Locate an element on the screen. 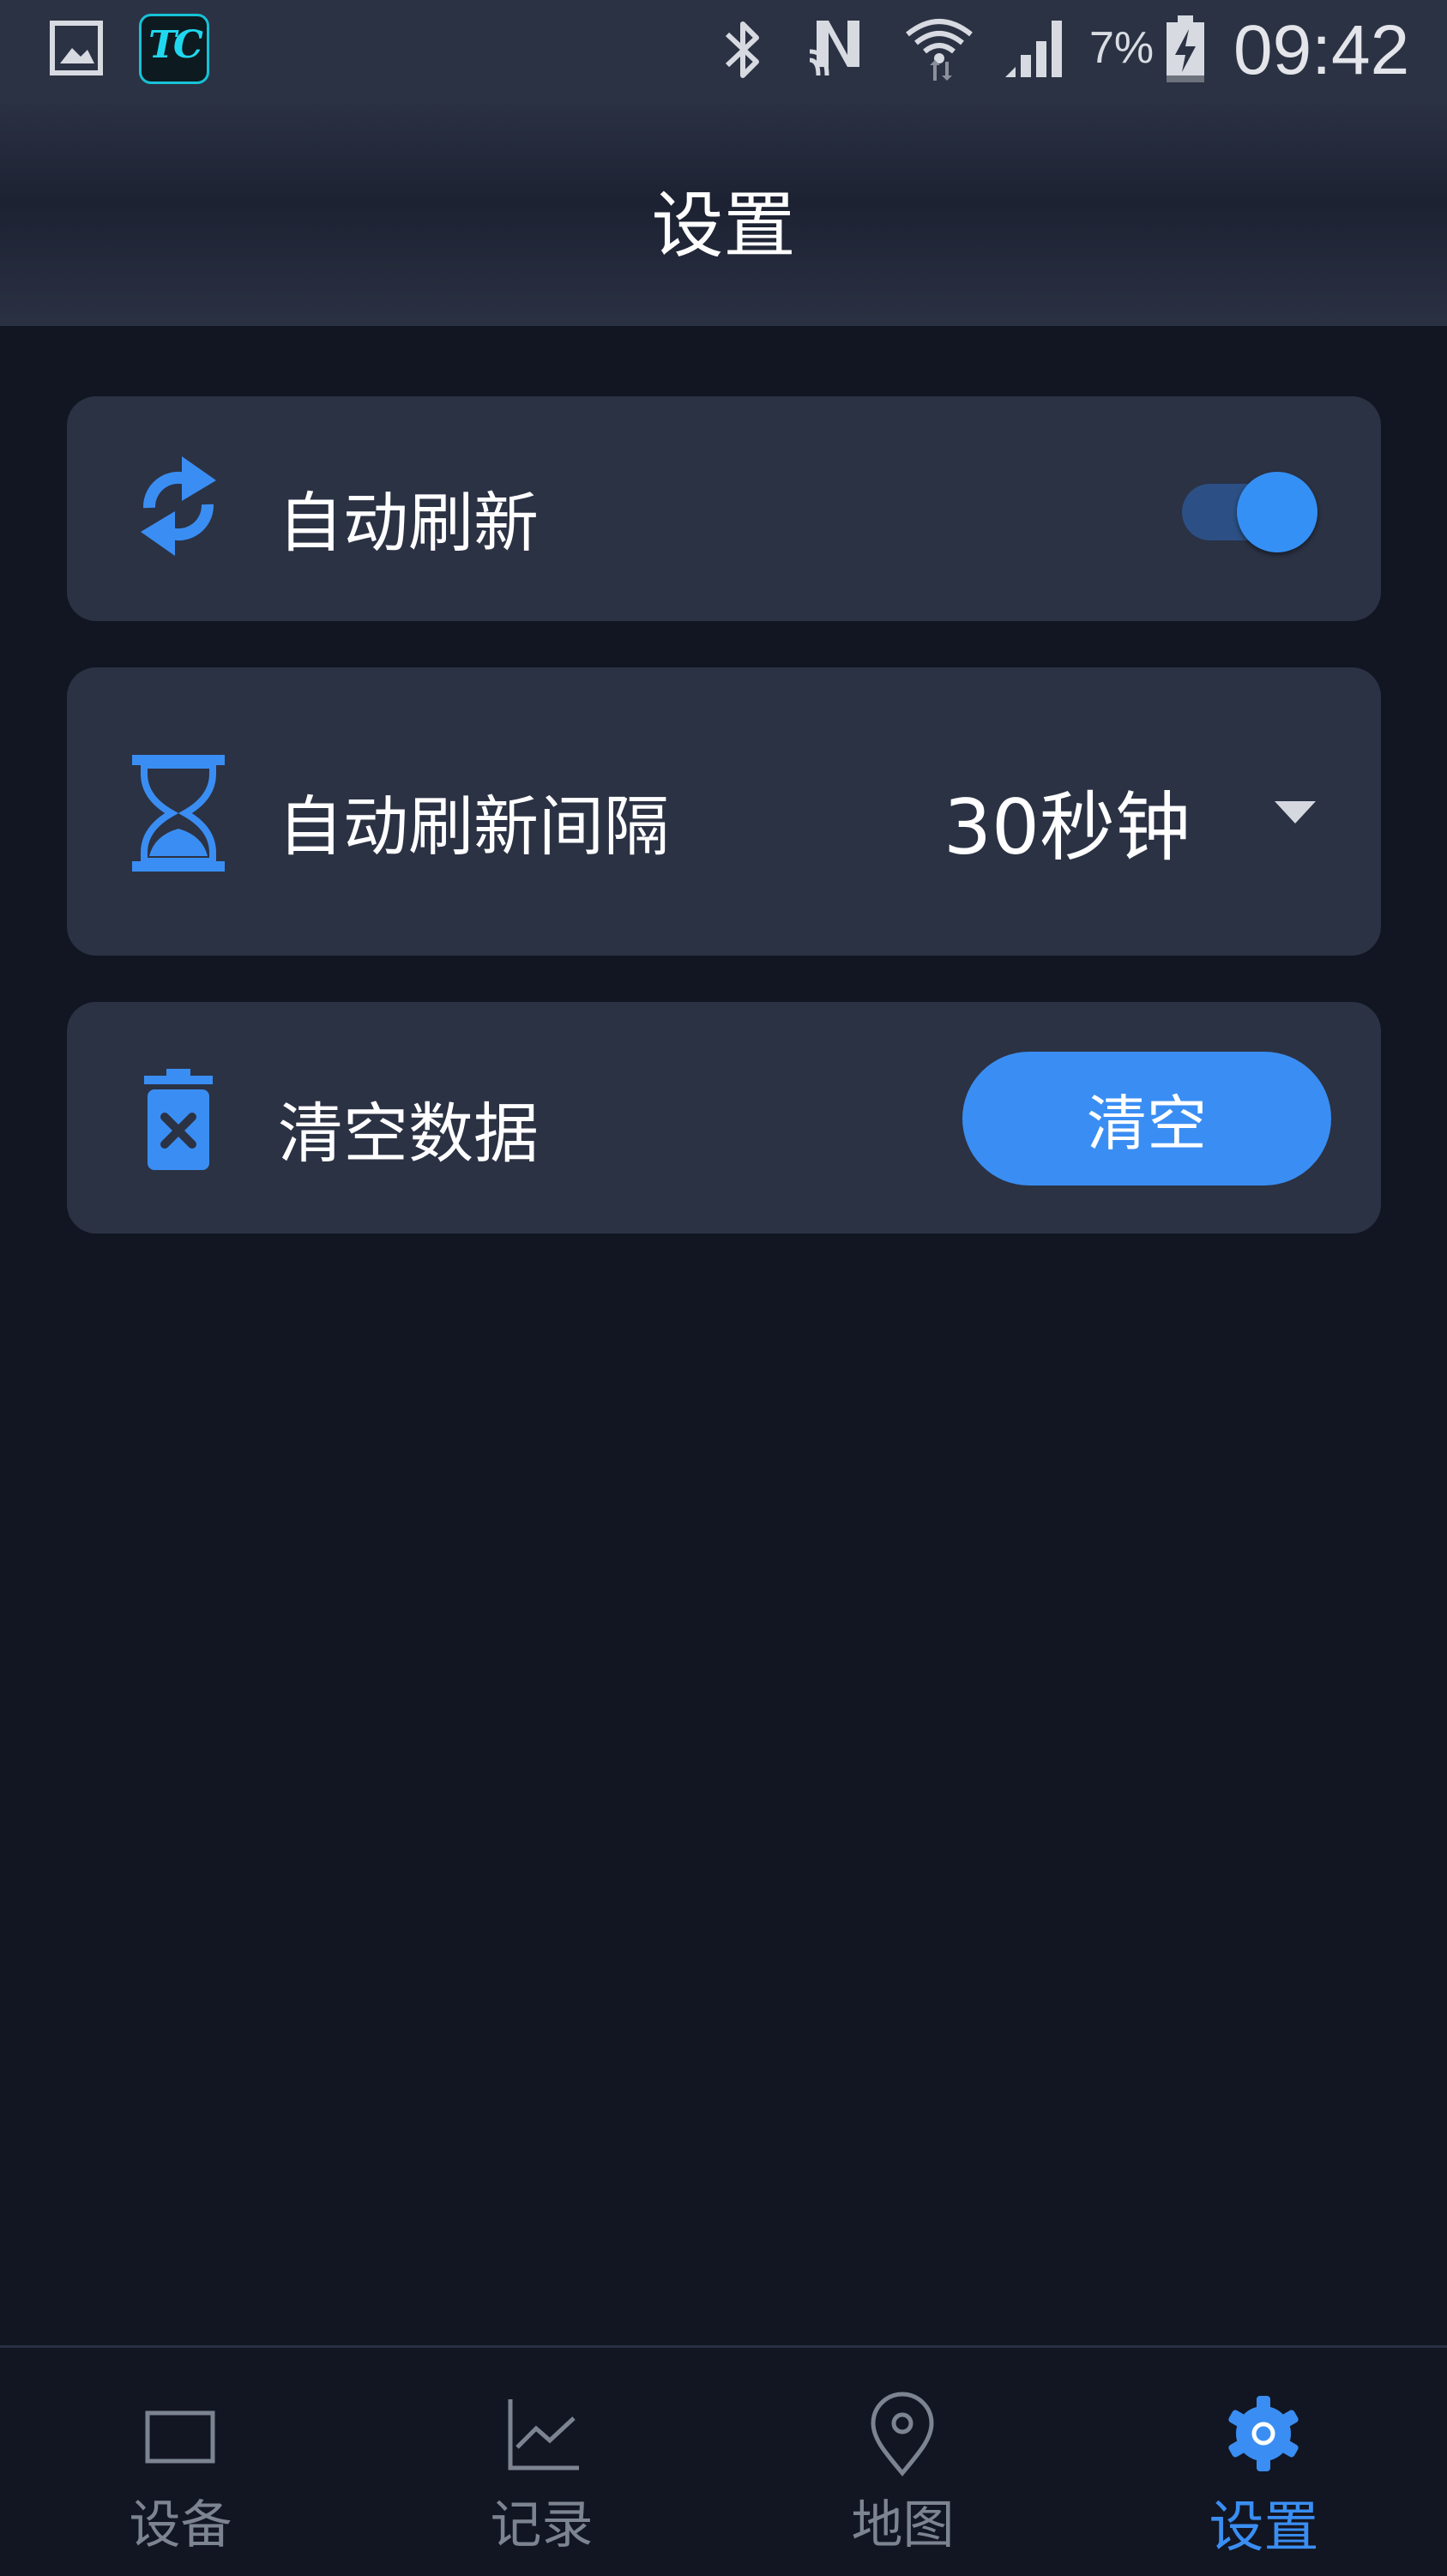 The width and height of the screenshot is (1447, 2576). nav-item-settings: 设置 is located at coordinates (1263, 2462).